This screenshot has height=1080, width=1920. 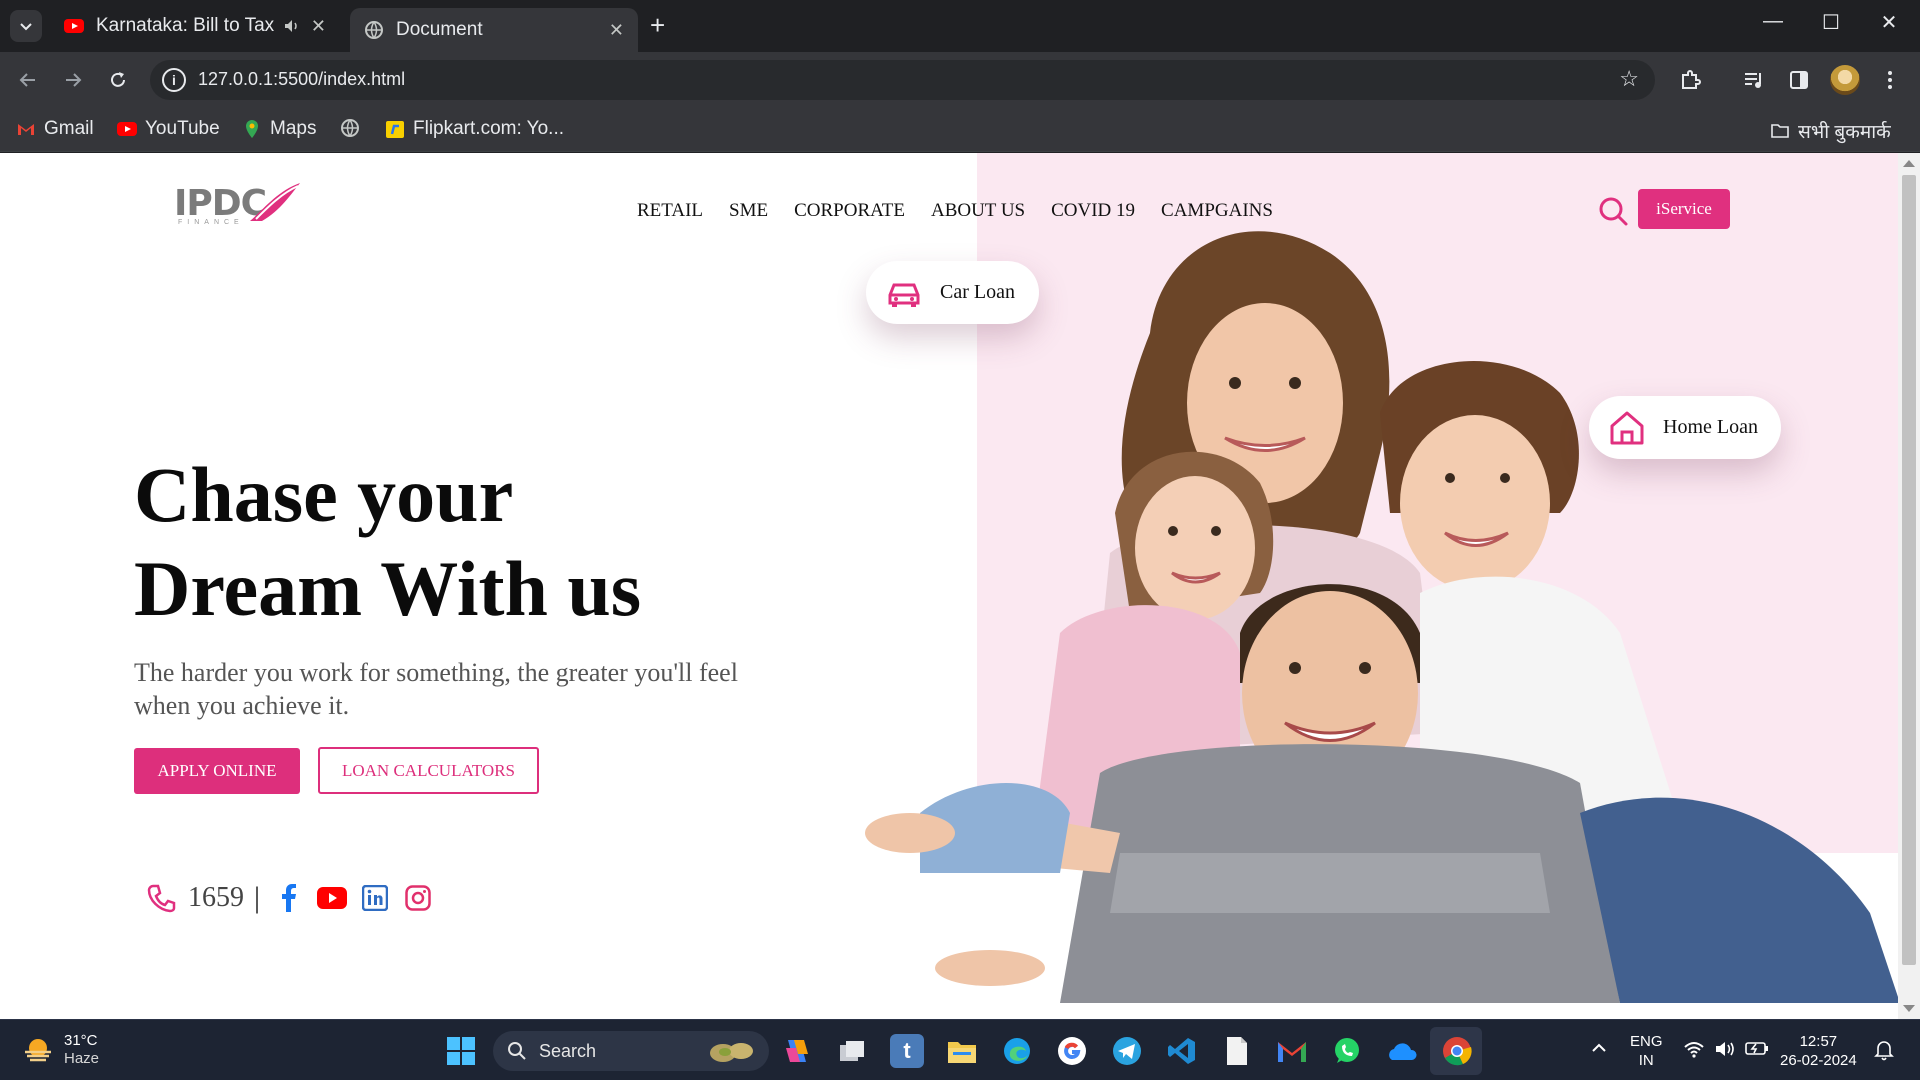 What do you see at coordinates (195, 26) in the screenshot?
I see `tab-youtube: Karnataka: Bill to Tax T ✕` at bounding box center [195, 26].